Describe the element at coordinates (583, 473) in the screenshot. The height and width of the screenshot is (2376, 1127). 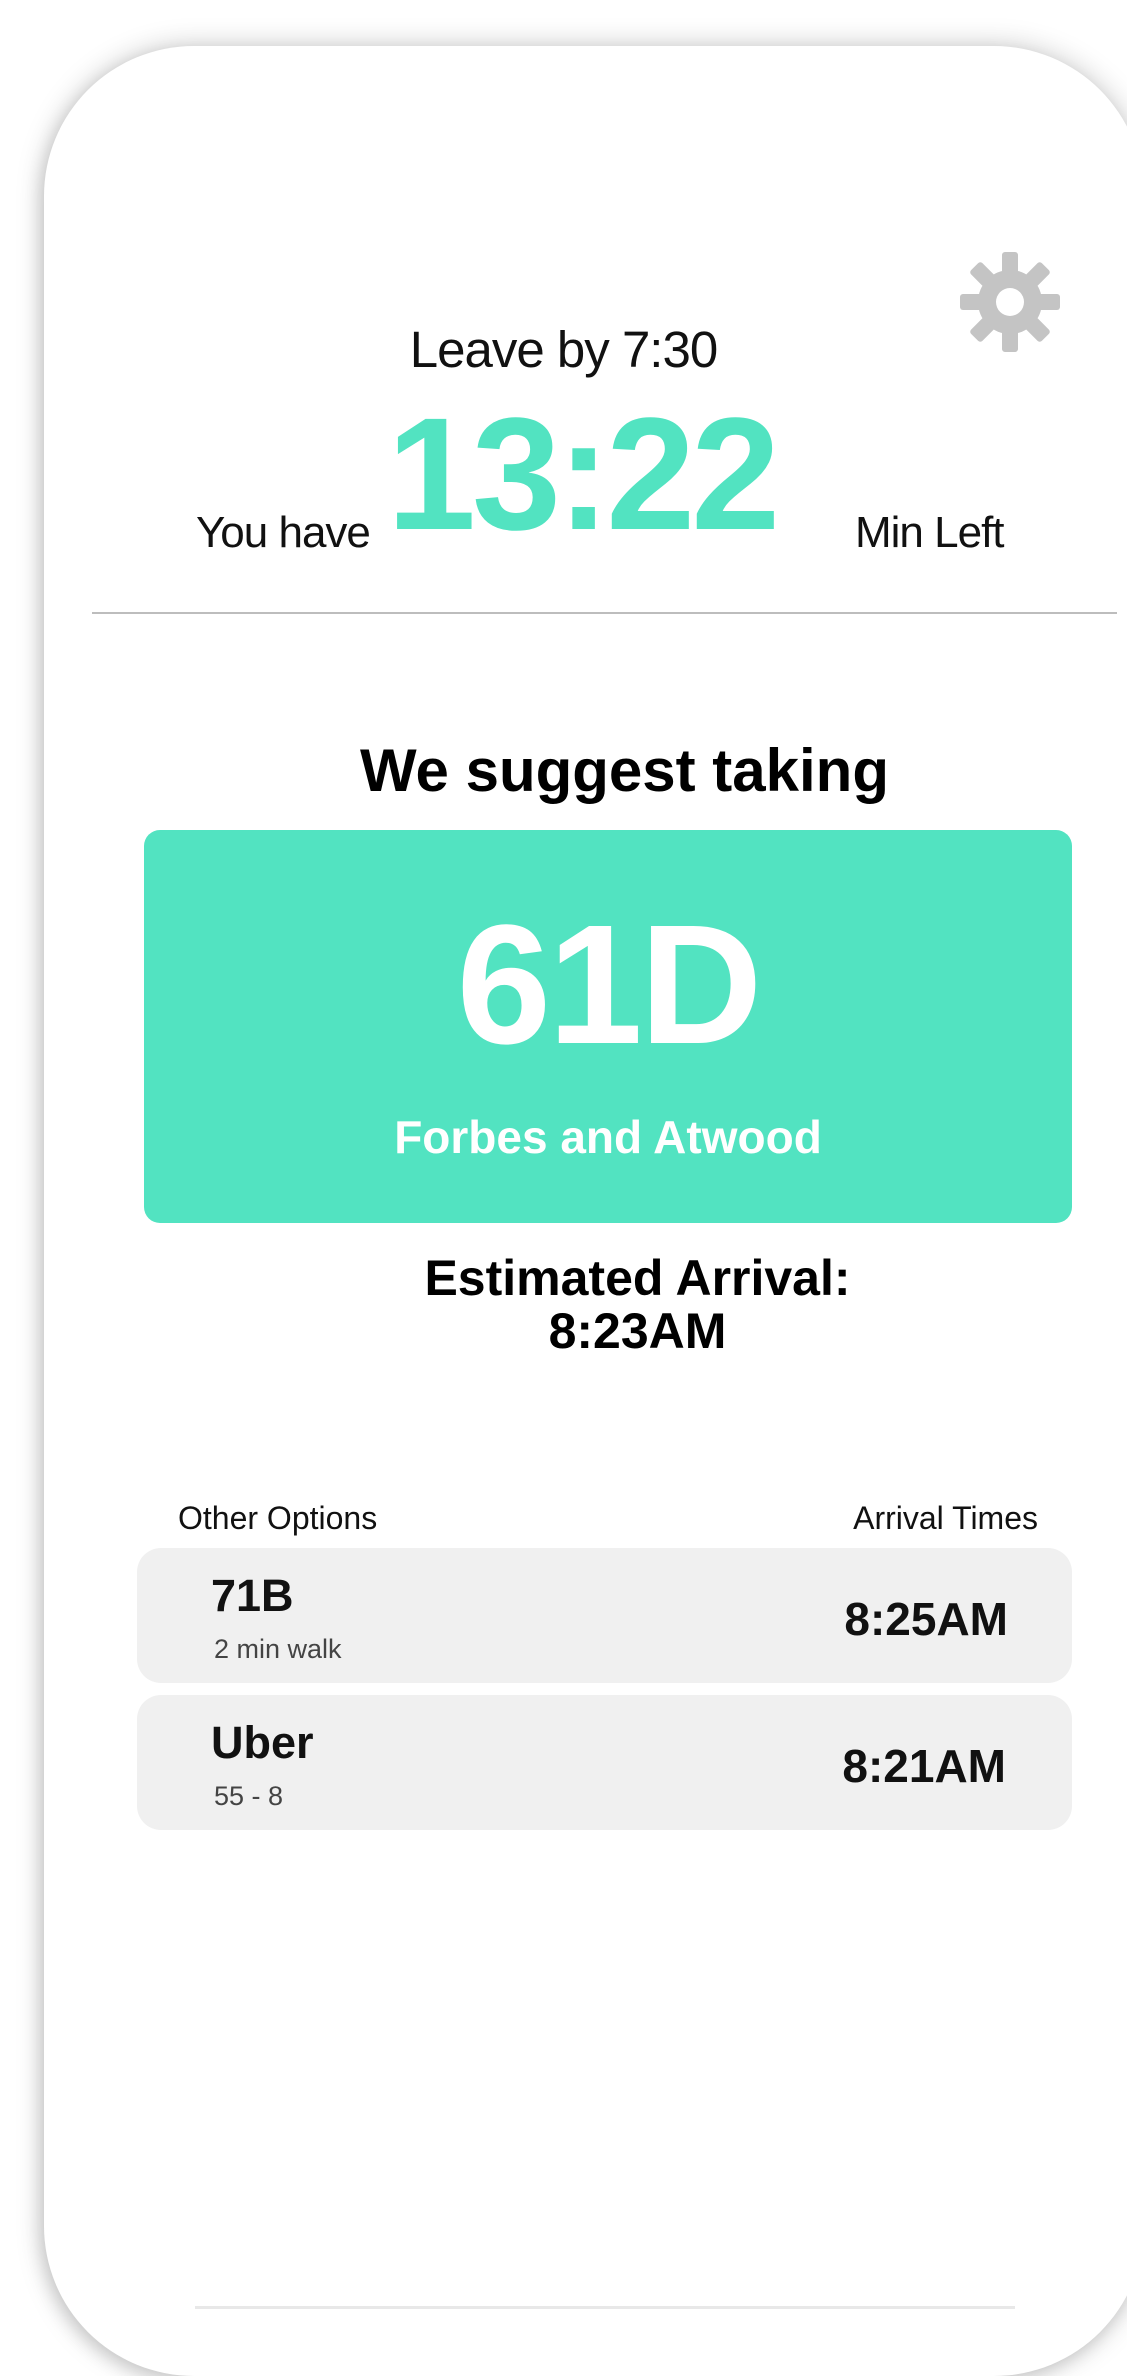
I see `countdown-timer: 13:22` at that location.